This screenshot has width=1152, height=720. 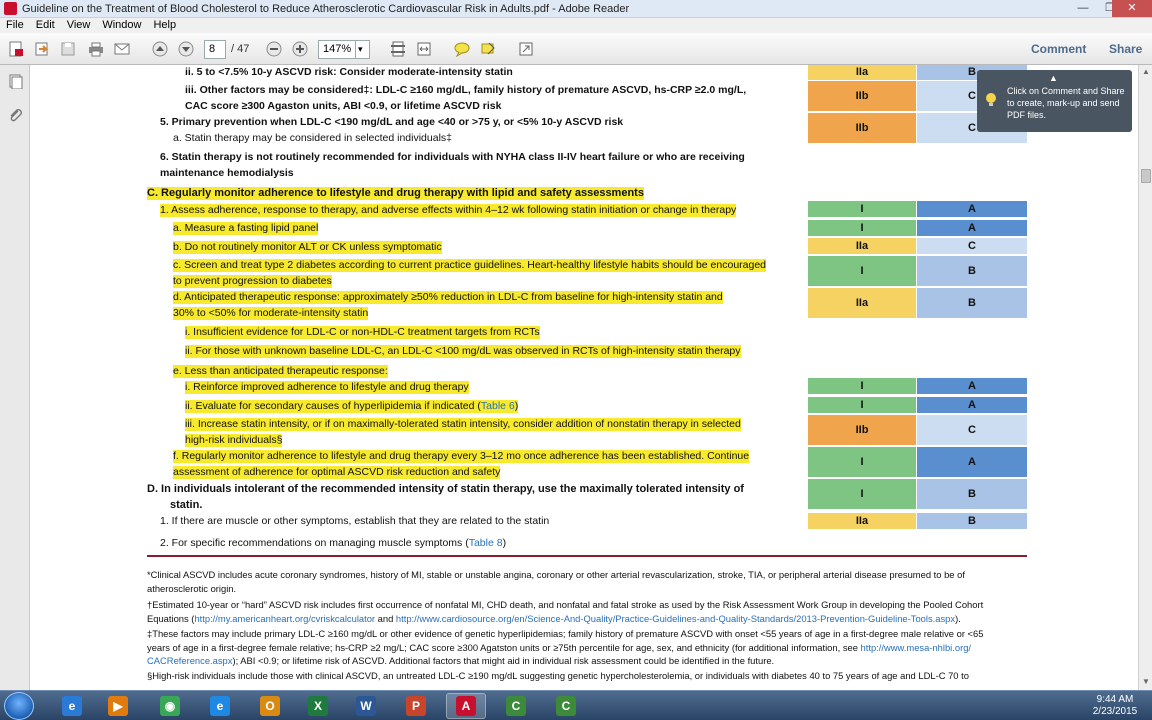 I want to click on taskbar-app-ie2: e, so click(x=220, y=706).